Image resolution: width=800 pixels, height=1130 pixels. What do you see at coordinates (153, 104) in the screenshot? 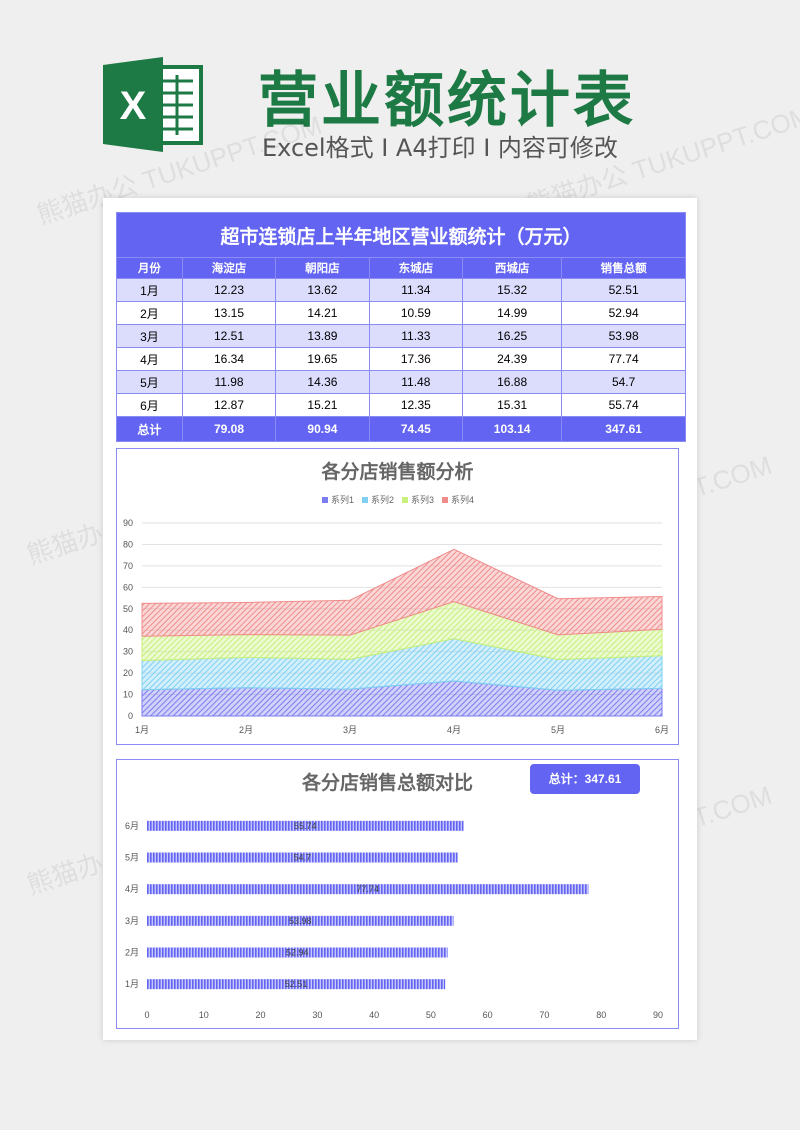
I see `excel-logo-icon: X` at bounding box center [153, 104].